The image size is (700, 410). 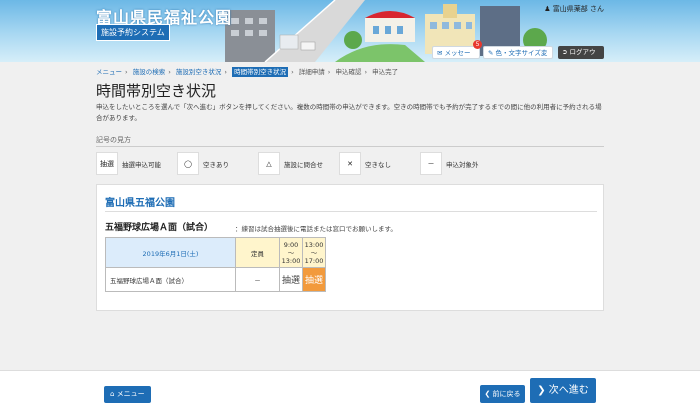 What do you see at coordinates (547, 9) in the screenshot?
I see `user-icon: ♟` at bounding box center [547, 9].